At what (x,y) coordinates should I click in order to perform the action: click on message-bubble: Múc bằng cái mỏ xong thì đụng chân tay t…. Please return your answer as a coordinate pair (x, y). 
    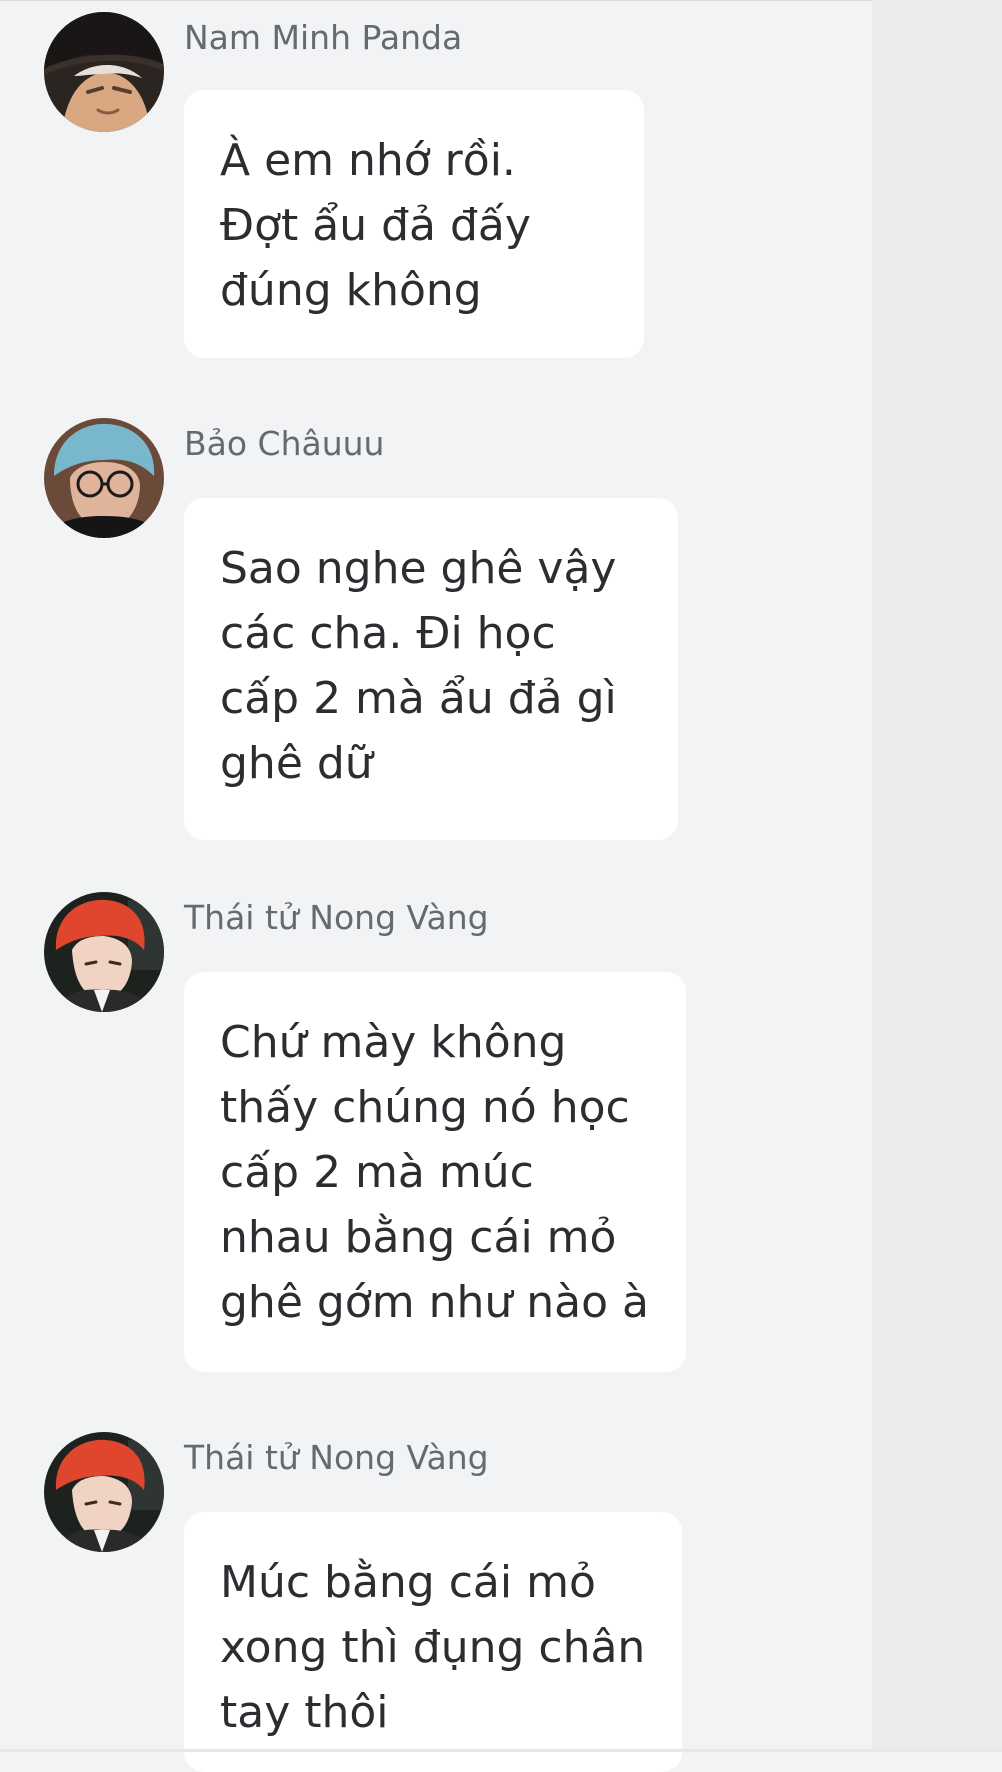
    Looking at the image, I should click on (433, 1642).